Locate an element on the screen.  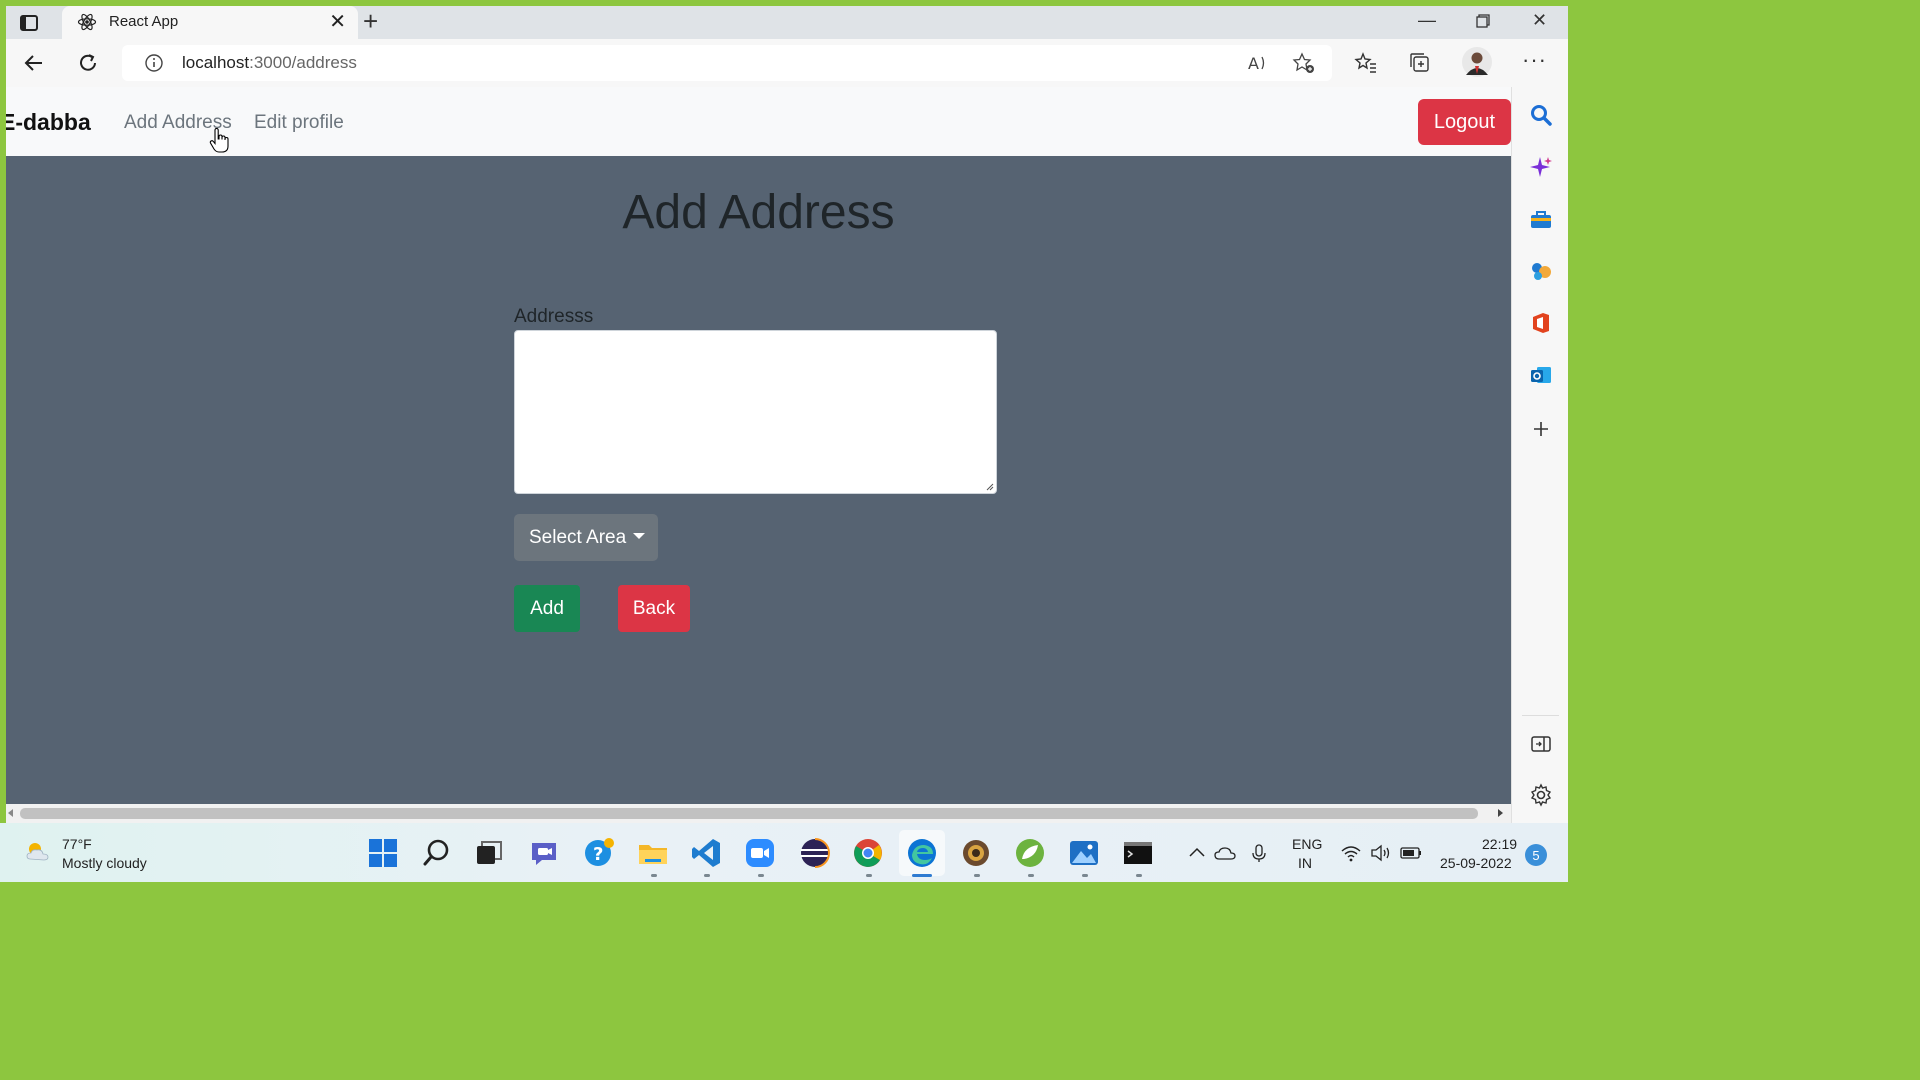
add-icon is located at coordinates (1541, 429).